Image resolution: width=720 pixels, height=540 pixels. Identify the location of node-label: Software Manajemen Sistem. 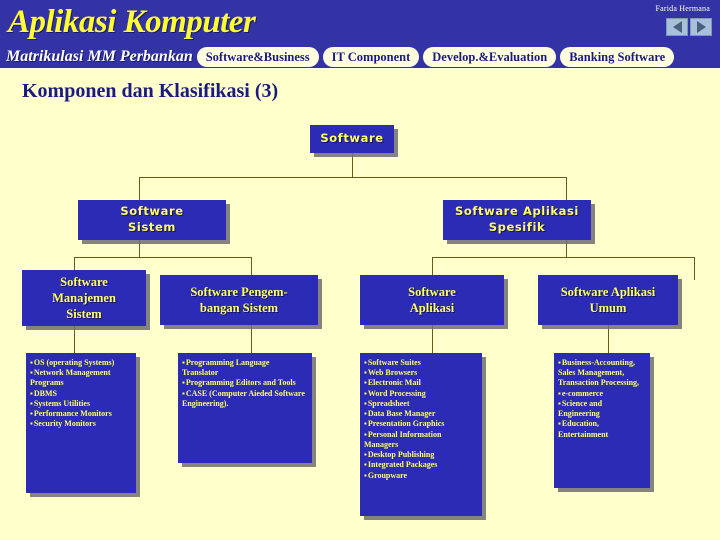
(84, 298).